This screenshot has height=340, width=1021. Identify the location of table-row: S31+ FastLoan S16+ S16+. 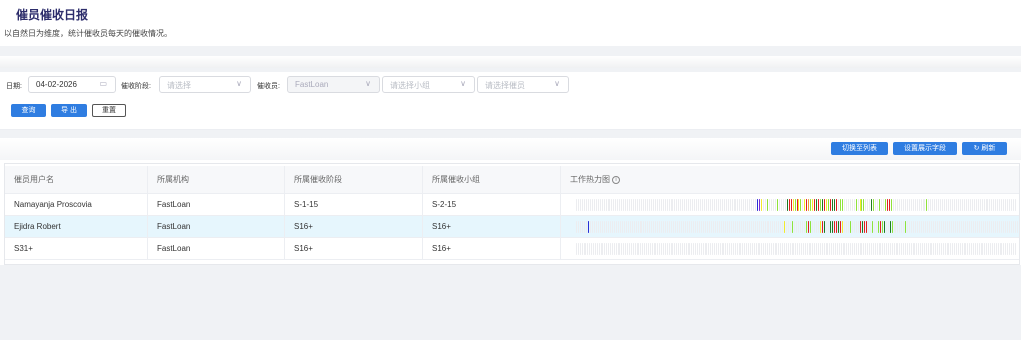
(512, 249).